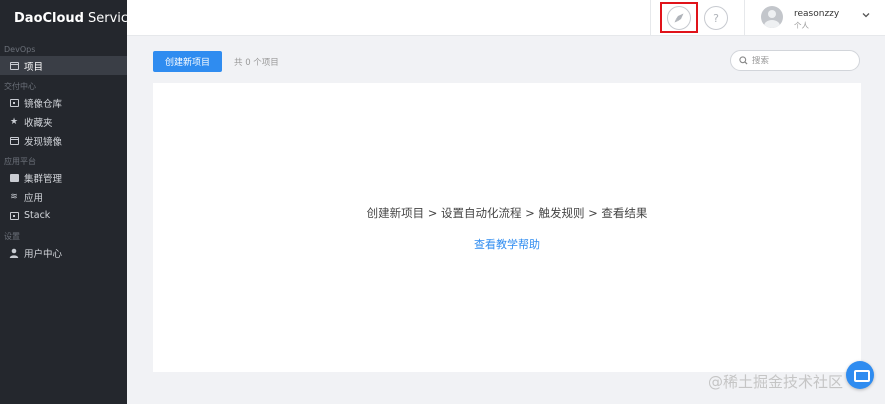 The height and width of the screenshot is (404, 885). What do you see at coordinates (34, 198) in the screenshot?
I see `sidebar-item-label: 应用` at bounding box center [34, 198].